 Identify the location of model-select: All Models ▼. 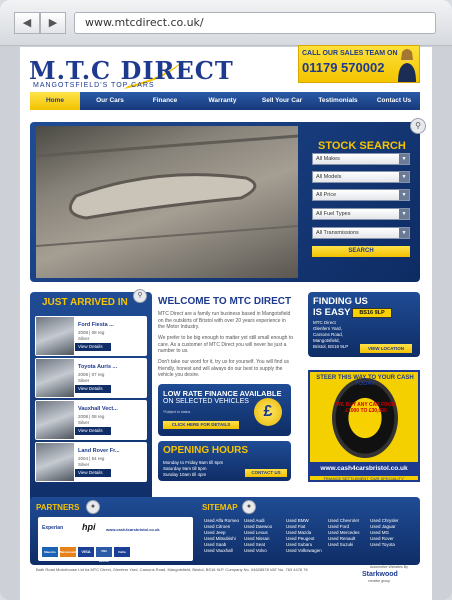
(361, 177).